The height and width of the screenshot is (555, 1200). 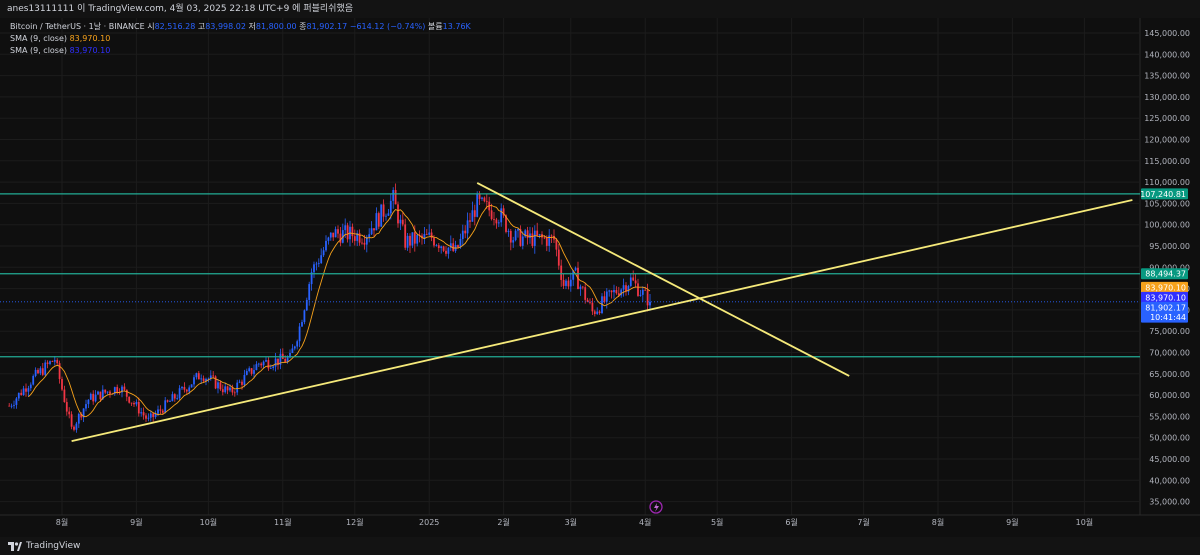 I want to click on price-tag-label: 83,970.10, so click(x=1165, y=287).